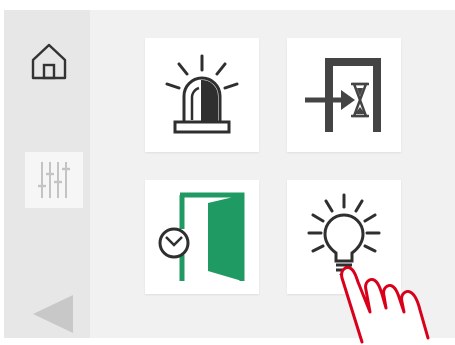 The width and height of the screenshot is (455, 345). I want to click on sliders-icon, so click(54, 180).